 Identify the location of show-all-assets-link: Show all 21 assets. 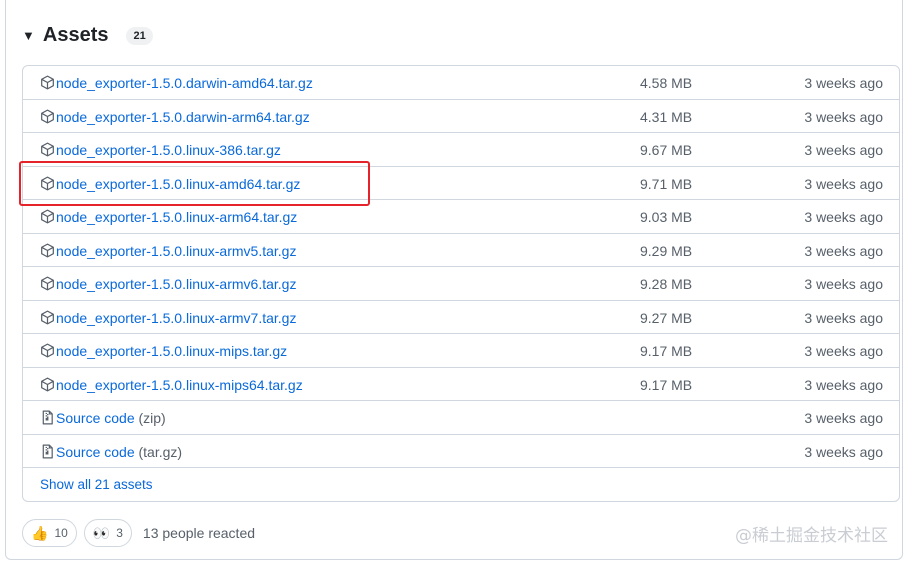
(96, 484).